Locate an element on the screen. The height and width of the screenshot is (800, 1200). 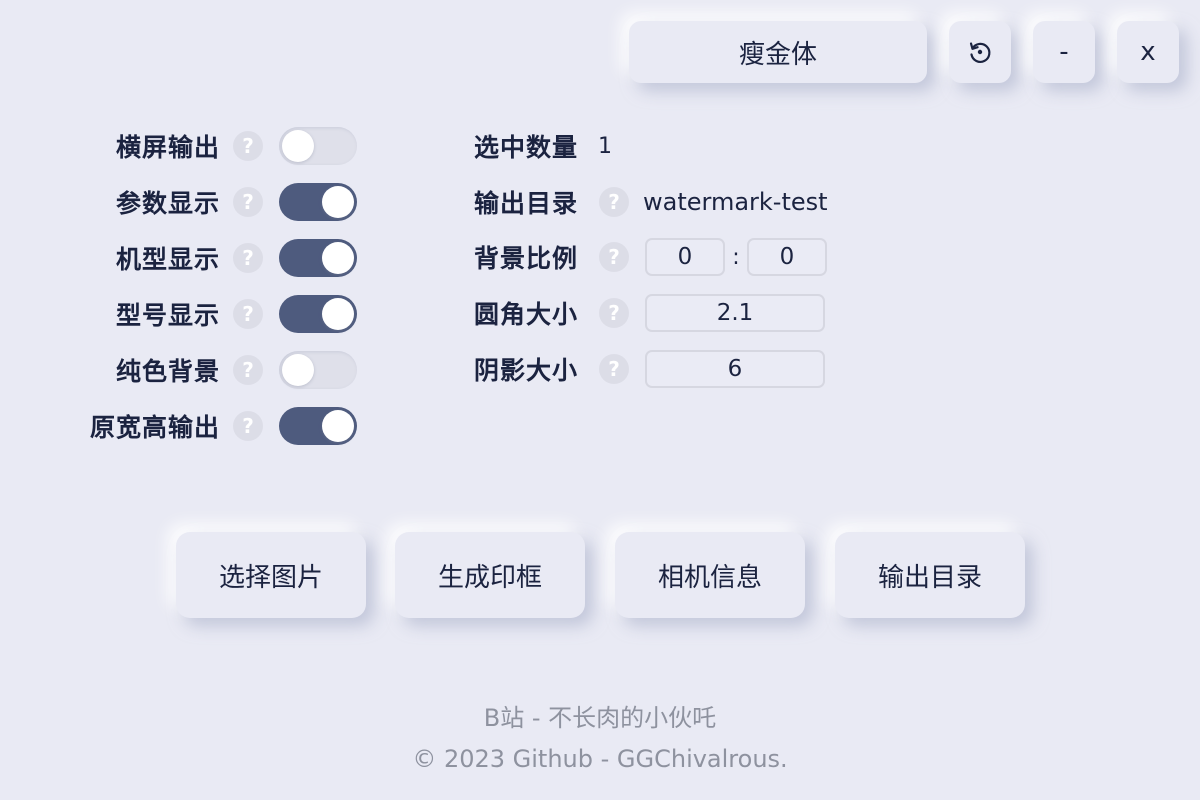
setting-row-model: 机型显示 ? is located at coordinates (180, 258).